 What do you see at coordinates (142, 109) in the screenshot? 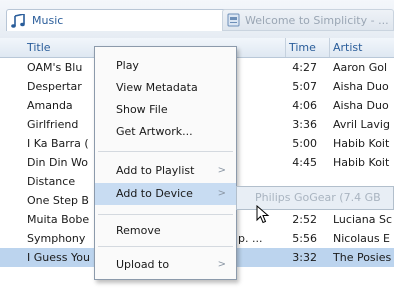
I see `menu-item-label: Show File` at bounding box center [142, 109].